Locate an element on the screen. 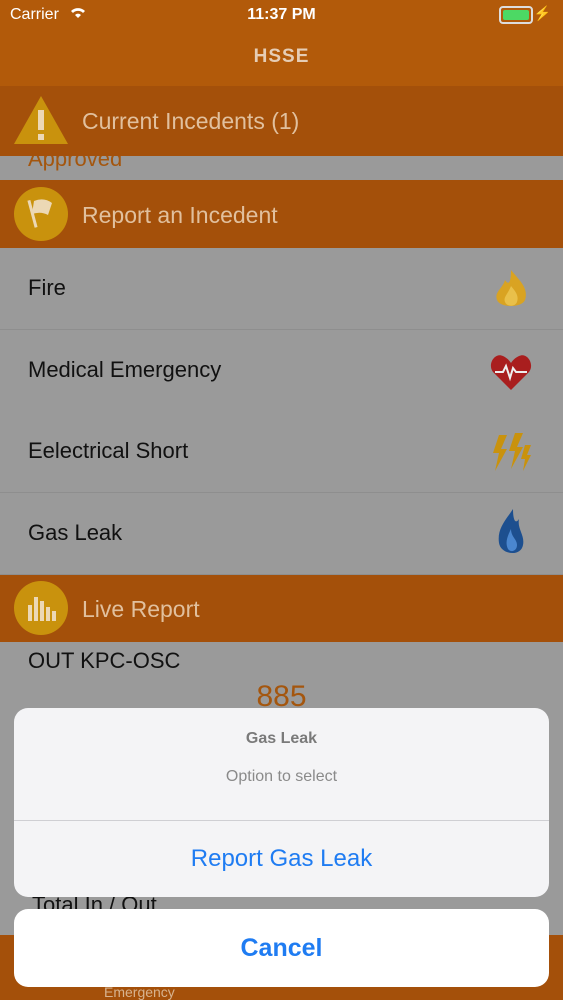 The height and width of the screenshot is (1000, 563). lightning-icon is located at coordinates (511, 453).